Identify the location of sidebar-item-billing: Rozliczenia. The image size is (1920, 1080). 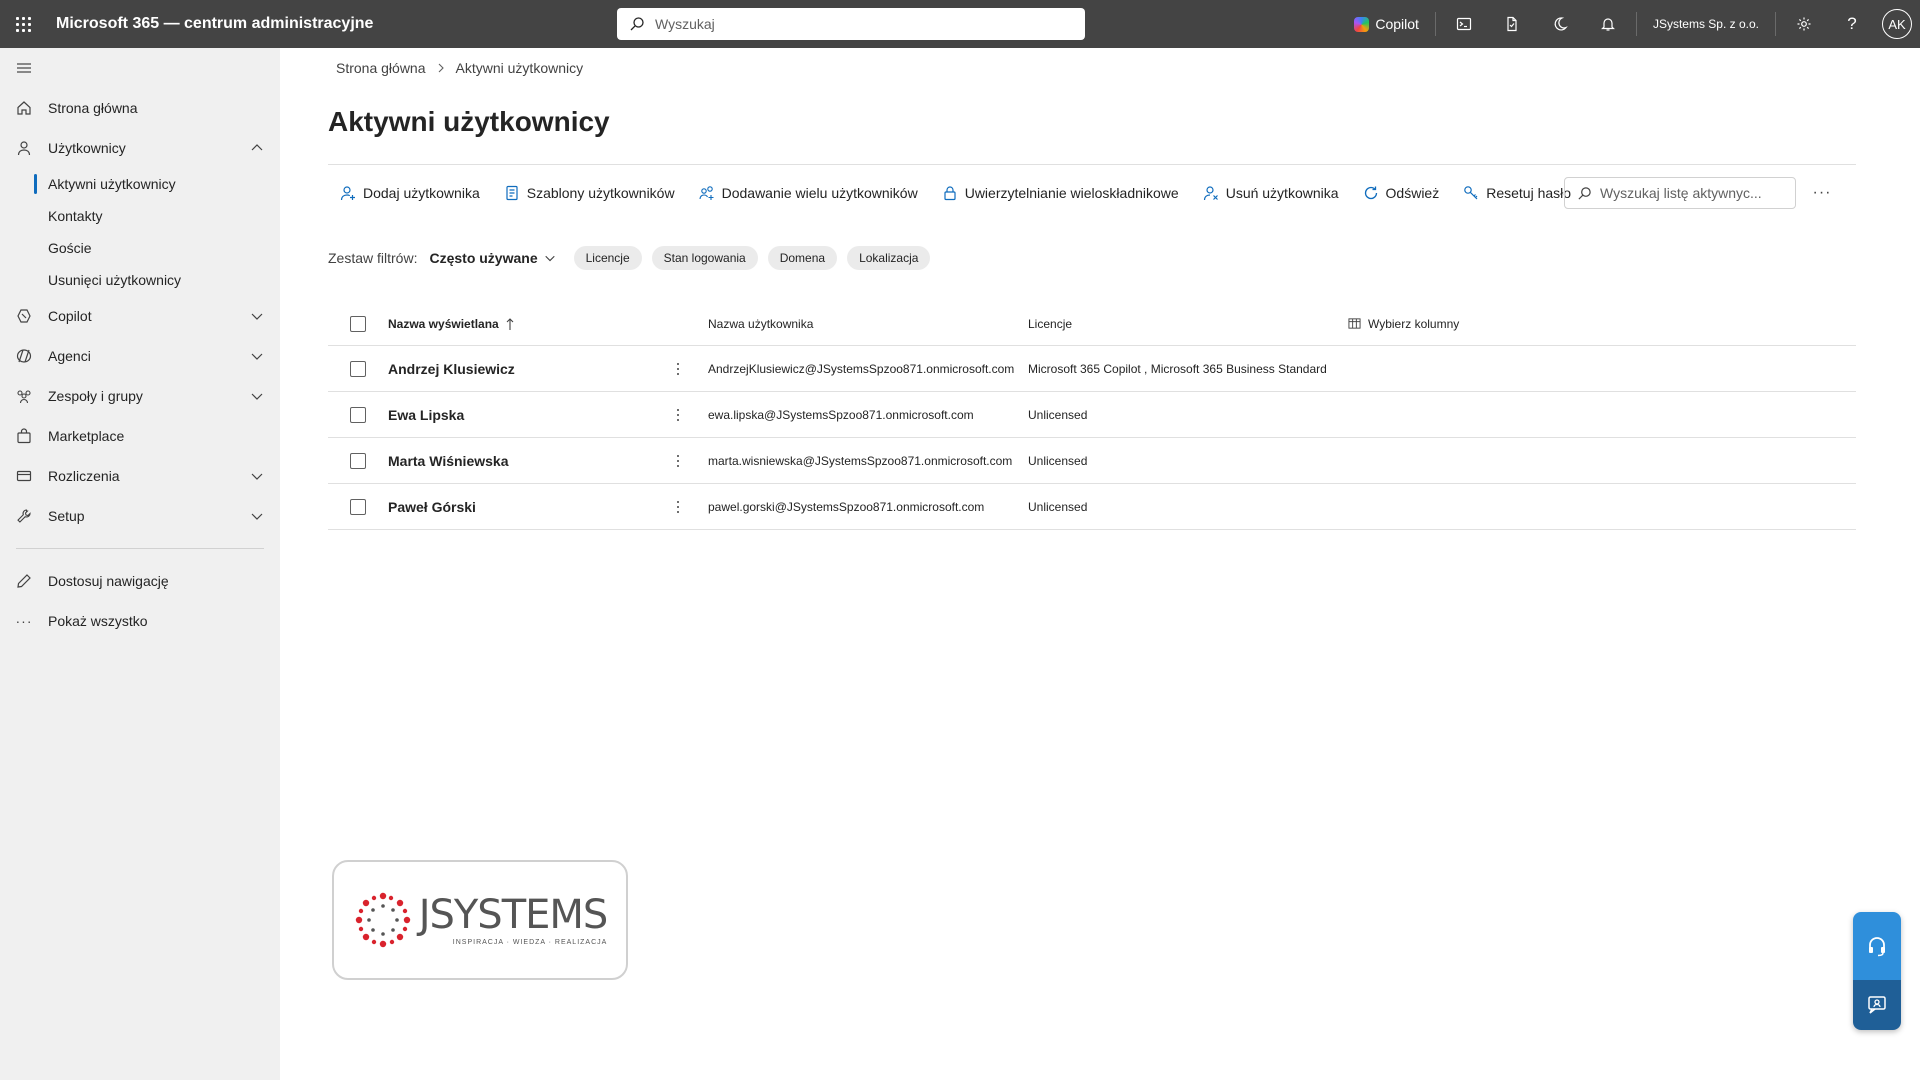
(140, 476).